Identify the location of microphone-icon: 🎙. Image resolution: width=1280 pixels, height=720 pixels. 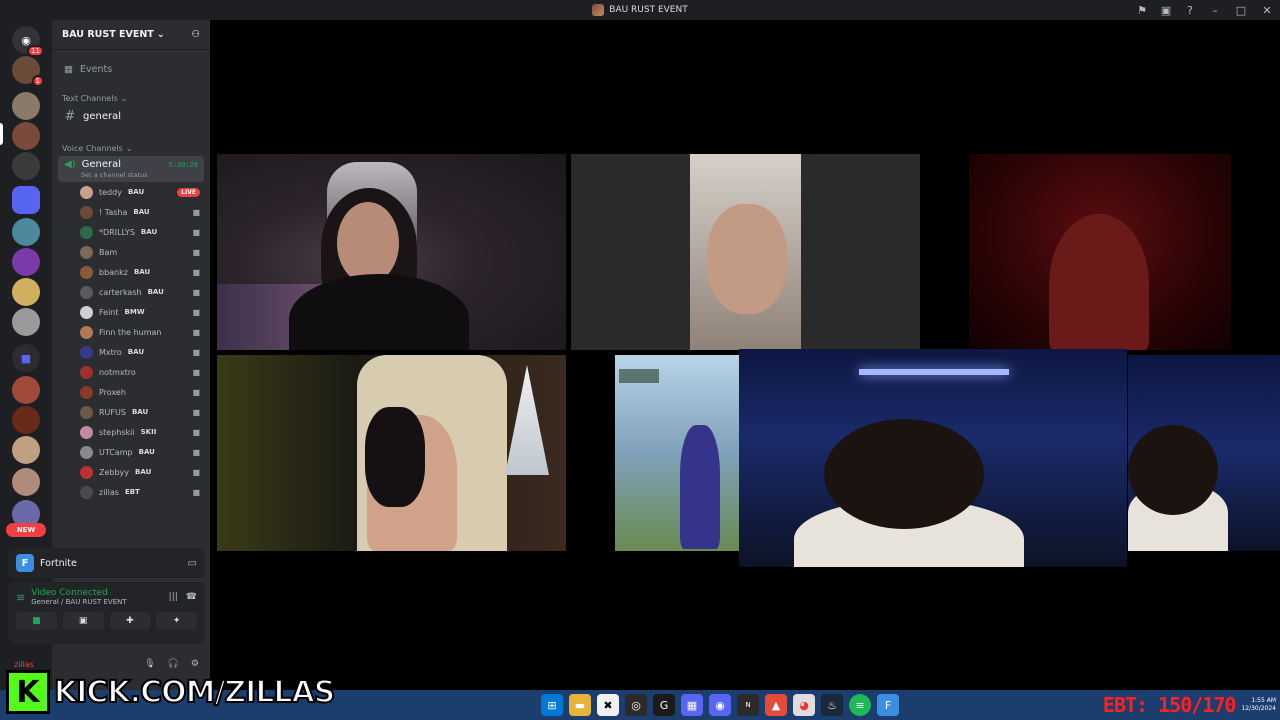
(149, 664).